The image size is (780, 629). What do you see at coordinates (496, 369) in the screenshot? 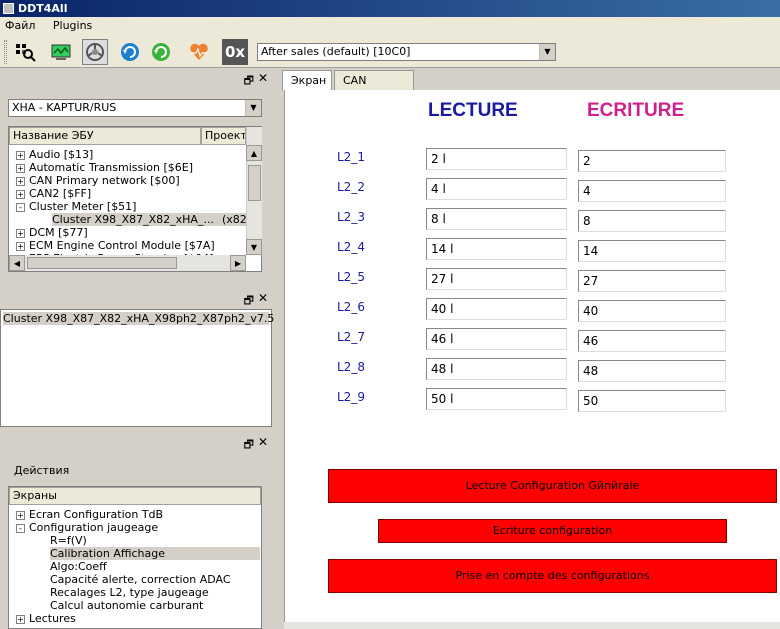
I see `read-value-field: 48 l` at bounding box center [496, 369].